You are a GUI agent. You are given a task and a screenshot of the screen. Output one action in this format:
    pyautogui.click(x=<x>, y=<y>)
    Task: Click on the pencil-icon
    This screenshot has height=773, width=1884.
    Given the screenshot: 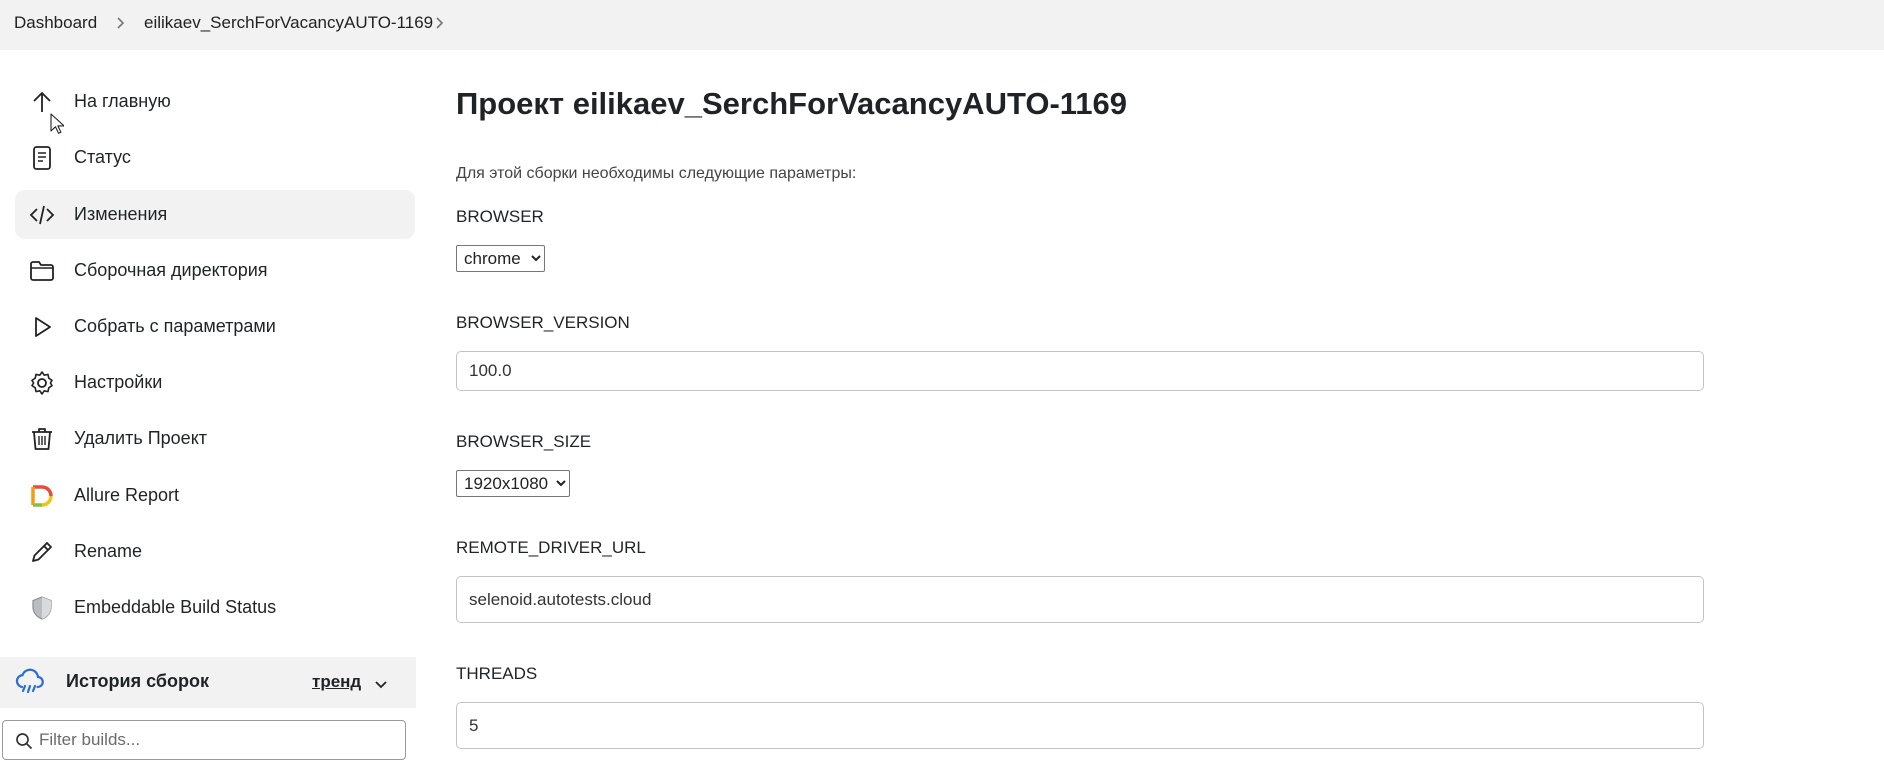 What is the action you would take?
    pyautogui.click(x=42, y=552)
    